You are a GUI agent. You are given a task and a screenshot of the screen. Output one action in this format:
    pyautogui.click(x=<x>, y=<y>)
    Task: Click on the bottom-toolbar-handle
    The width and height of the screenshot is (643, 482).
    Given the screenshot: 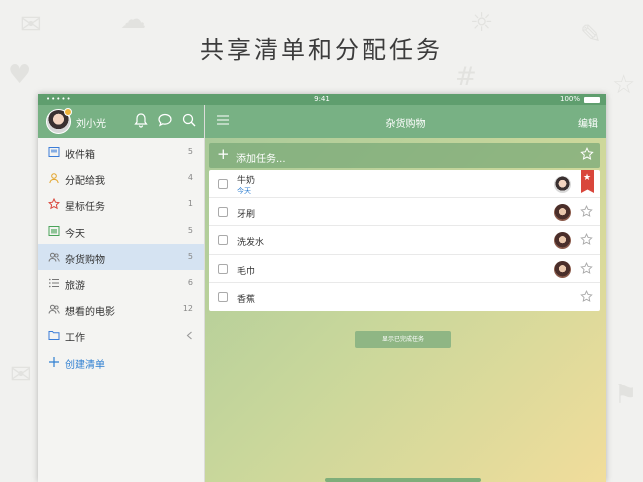 What is the action you would take?
    pyautogui.click(x=403, y=480)
    